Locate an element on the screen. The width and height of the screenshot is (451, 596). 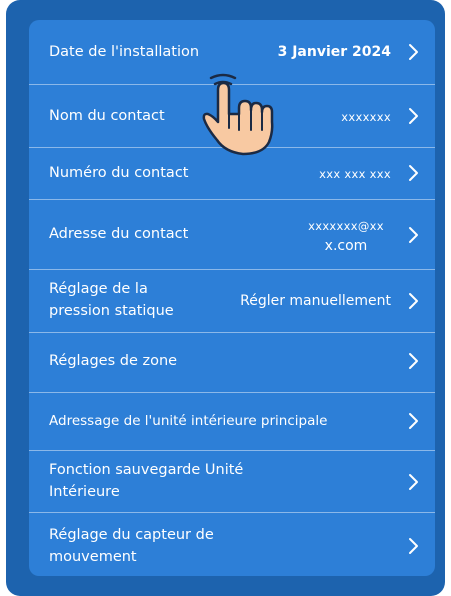
row-value: xxx xxx xxx is located at coordinates (355, 174).